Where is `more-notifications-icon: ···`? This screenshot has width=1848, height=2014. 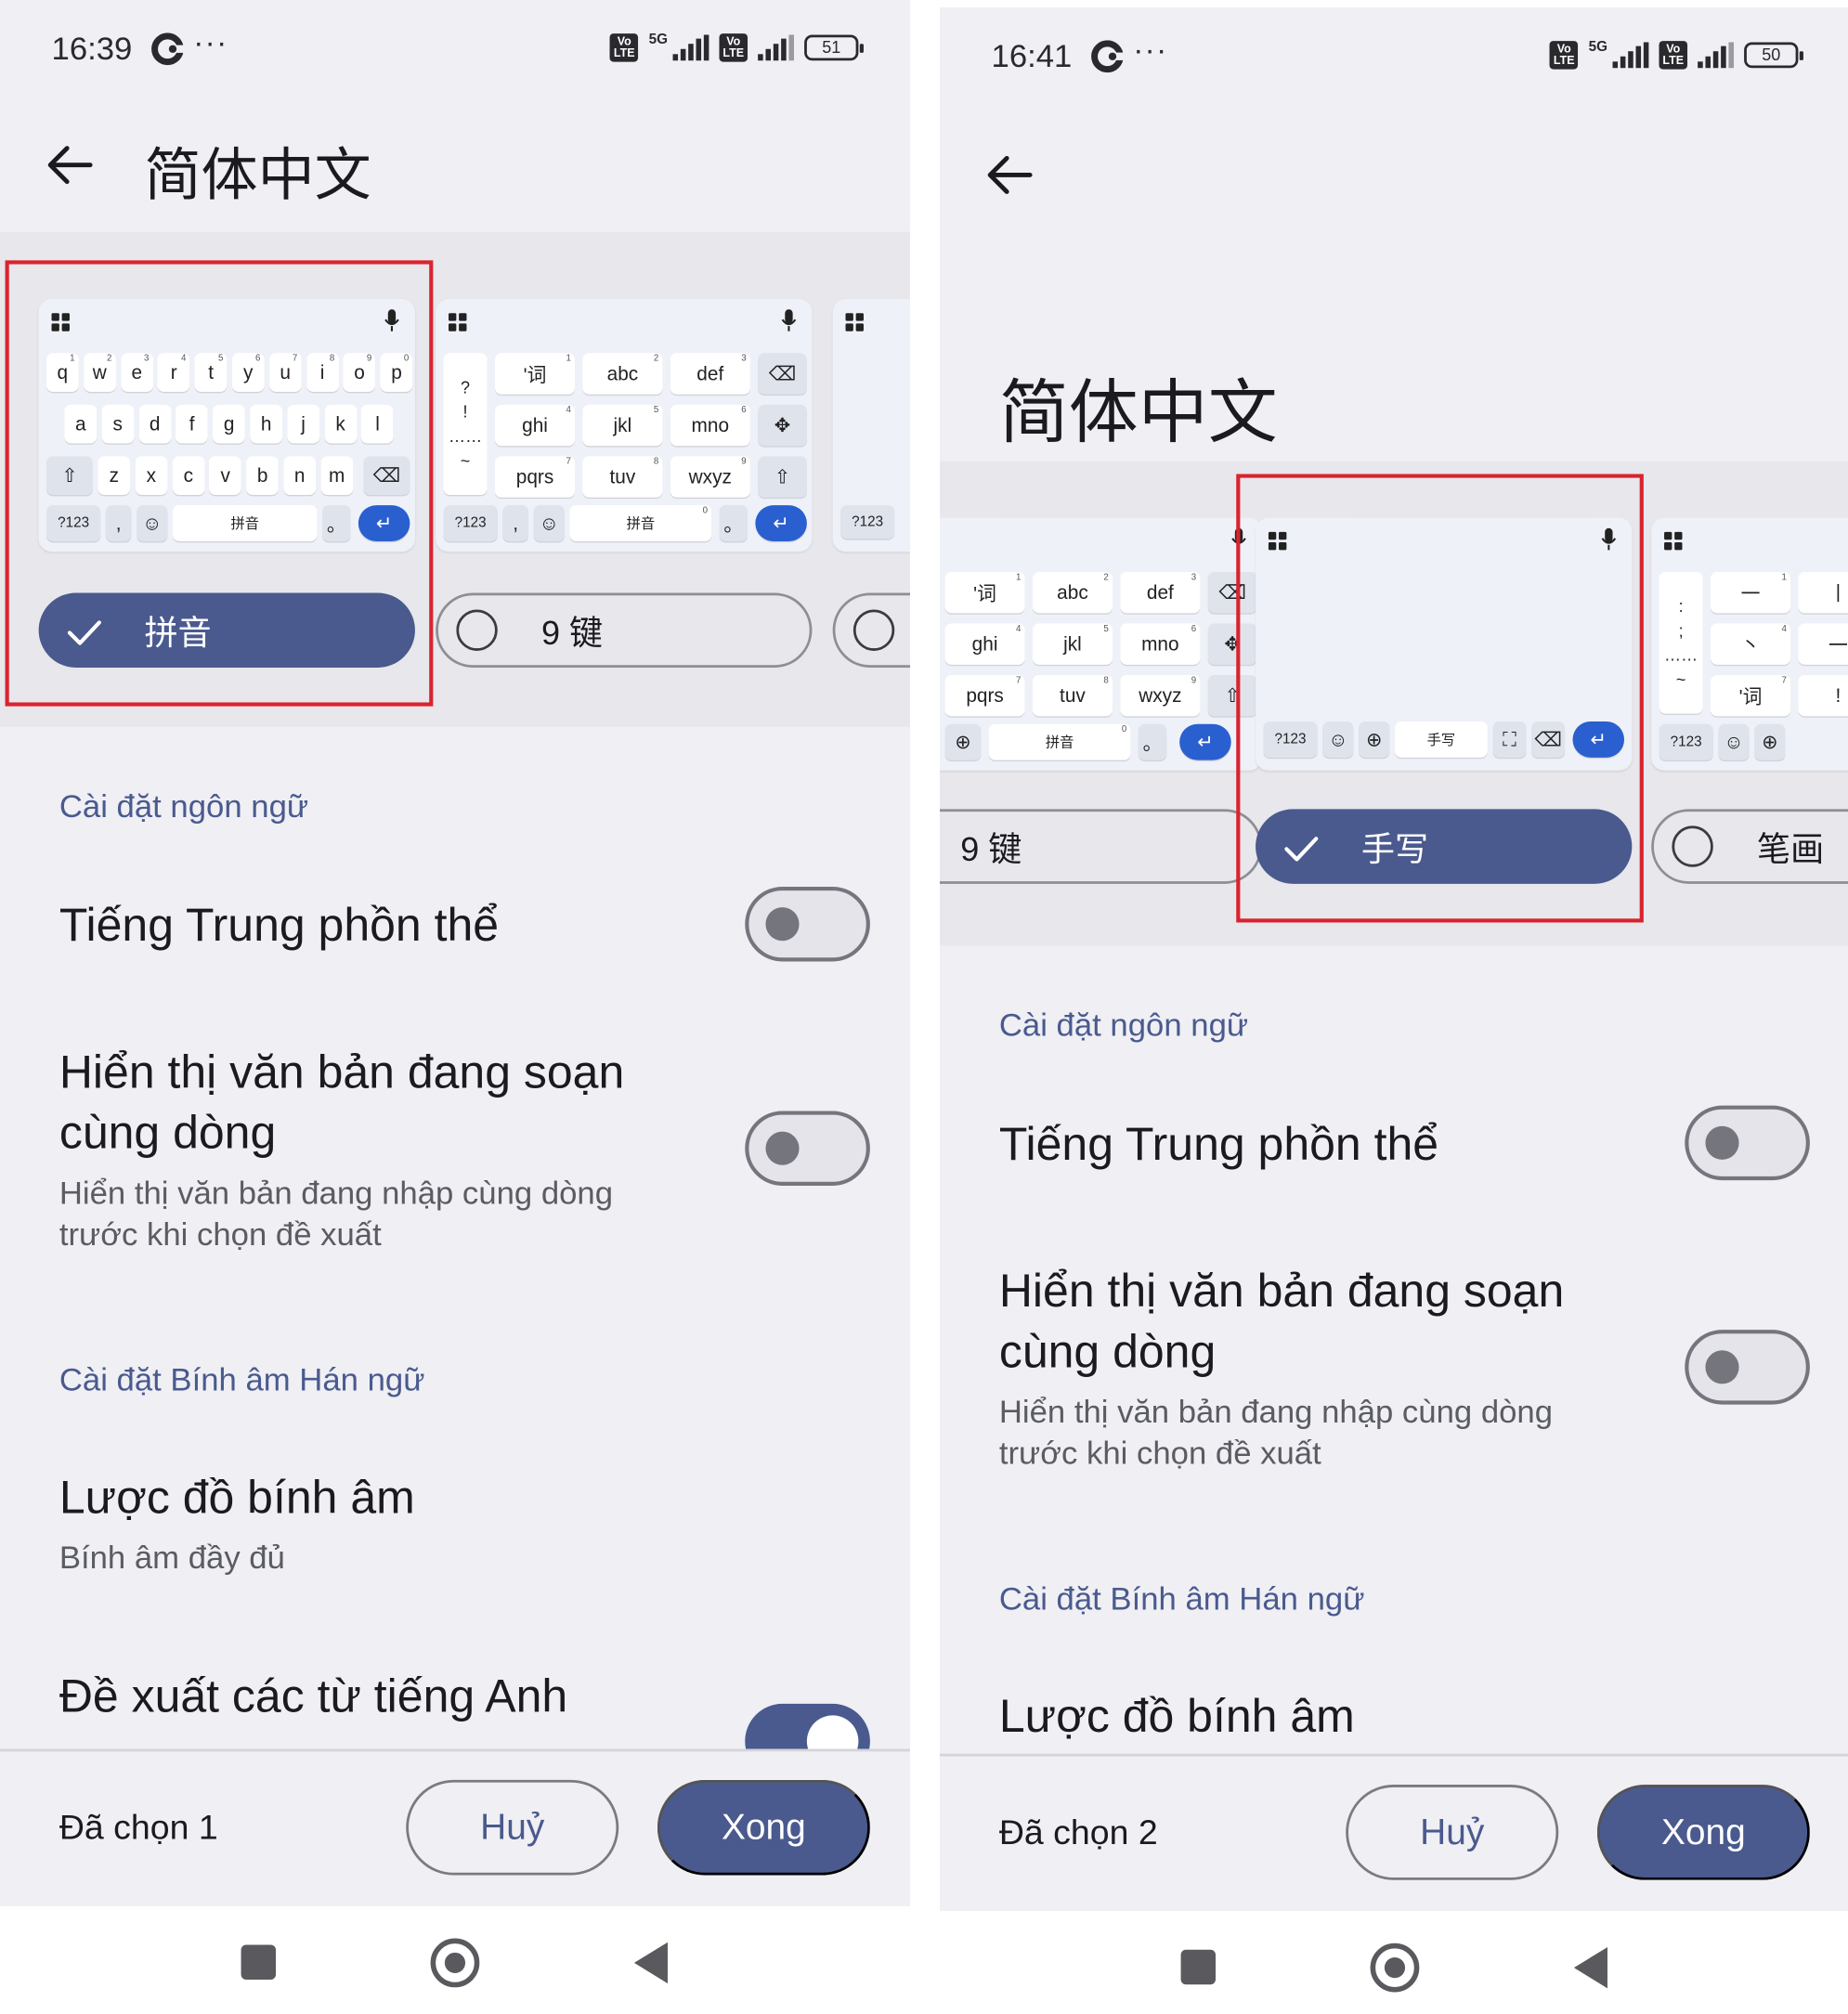
more-notifications-icon: ··· is located at coordinates (1150, 50).